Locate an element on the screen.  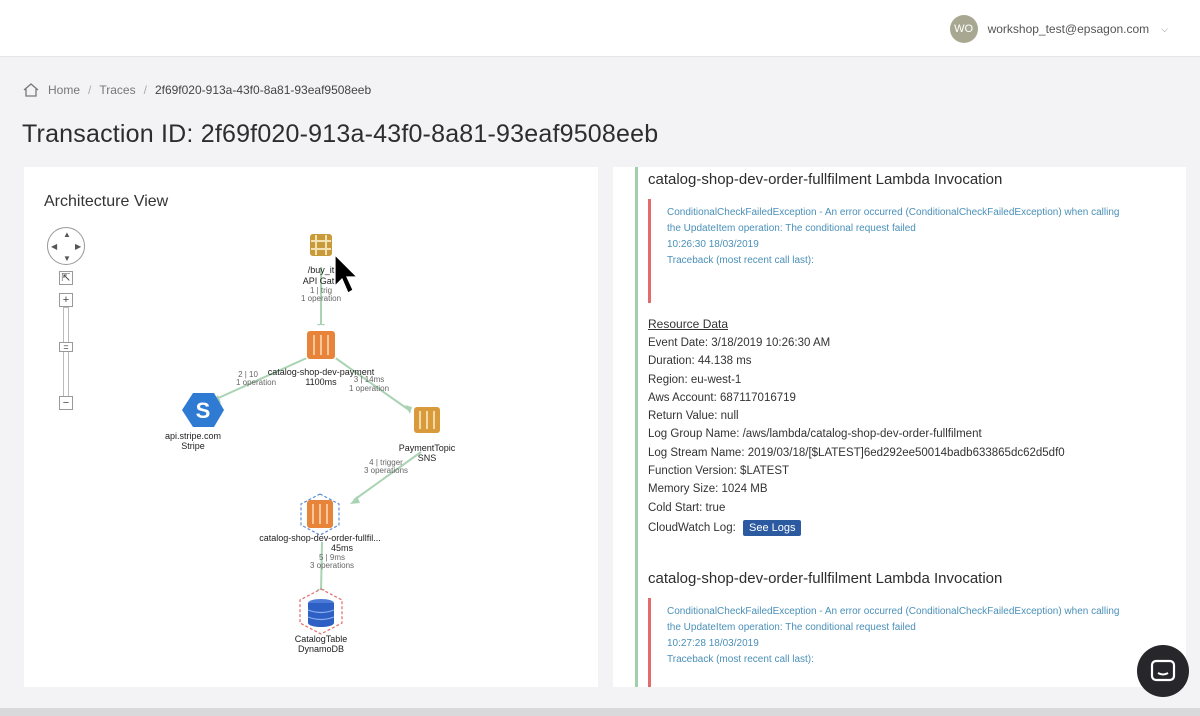
node-payment-label-2: 1100ms is located at coordinates (321, 382).